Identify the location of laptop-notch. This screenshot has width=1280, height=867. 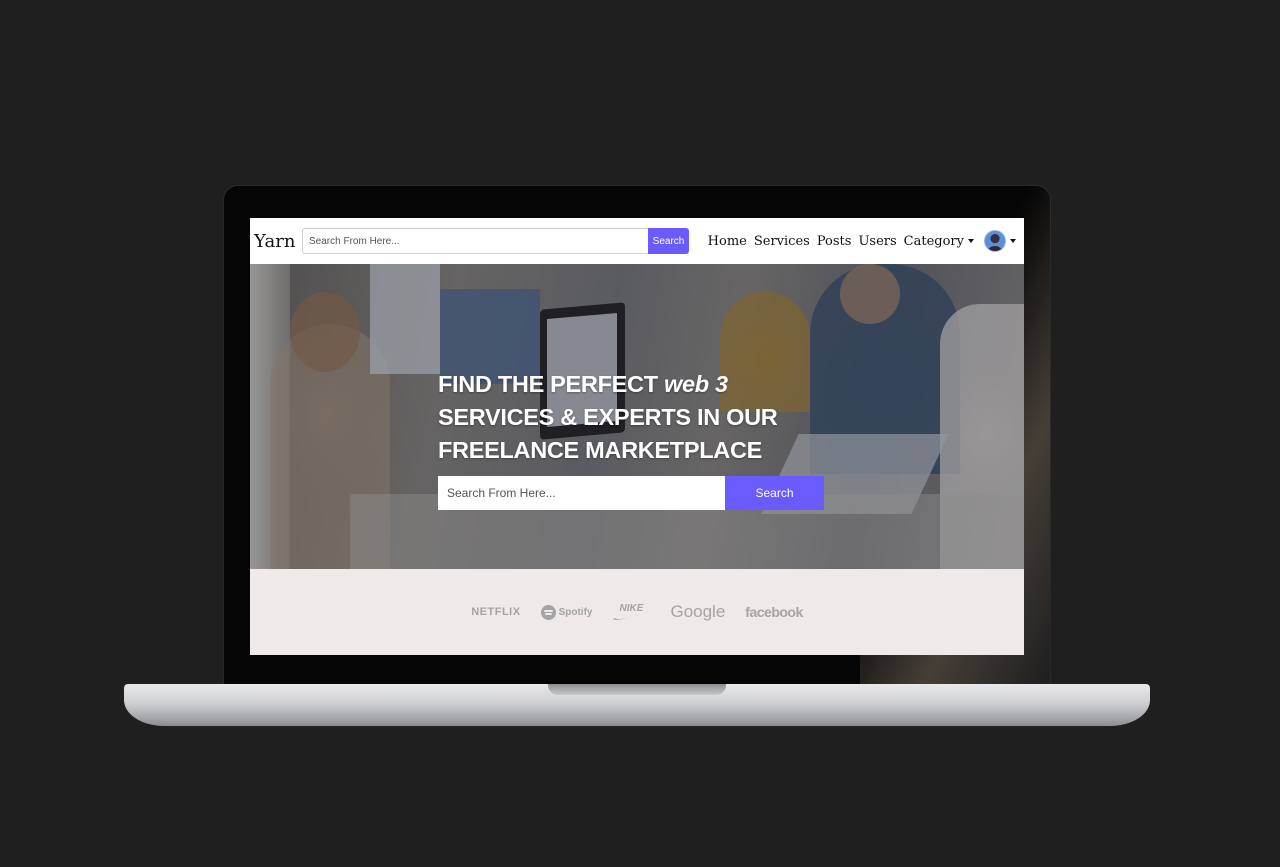
(637, 689).